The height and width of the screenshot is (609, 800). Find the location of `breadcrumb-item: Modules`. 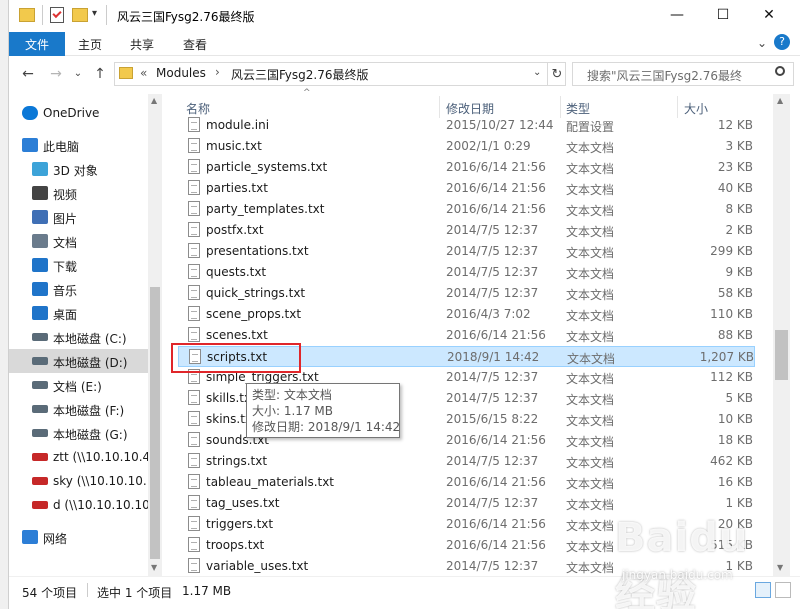

breadcrumb-item: Modules is located at coordinates (181, 73).